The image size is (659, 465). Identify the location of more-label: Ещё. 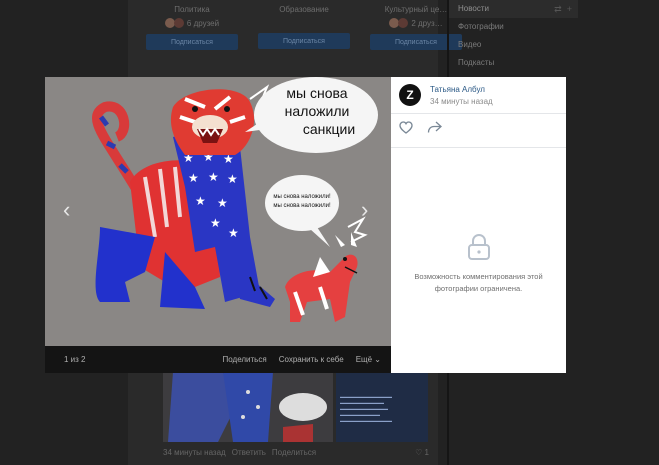
(364, 359).